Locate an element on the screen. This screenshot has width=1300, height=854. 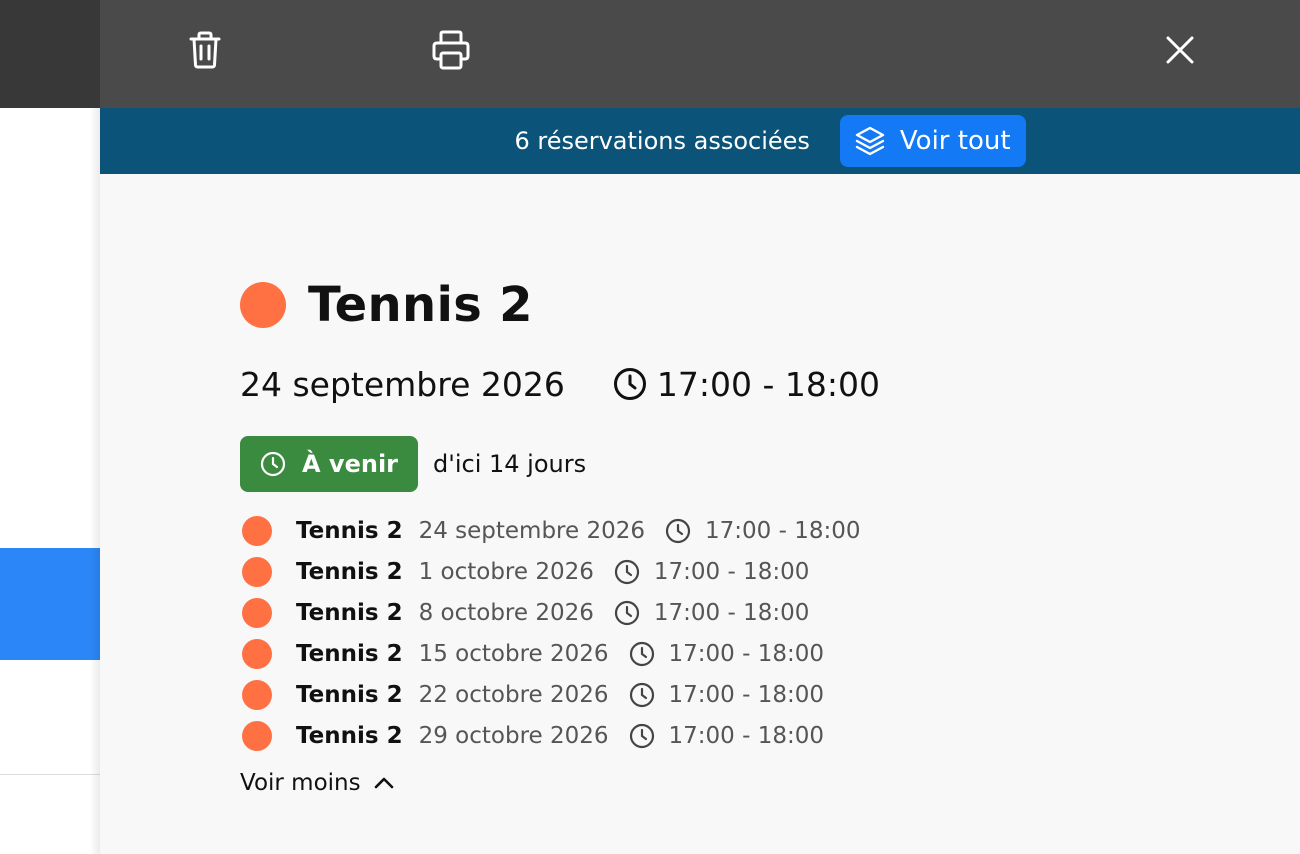
associated-bookings-count: 6 réservations associées is located at coordinates (662, 141).